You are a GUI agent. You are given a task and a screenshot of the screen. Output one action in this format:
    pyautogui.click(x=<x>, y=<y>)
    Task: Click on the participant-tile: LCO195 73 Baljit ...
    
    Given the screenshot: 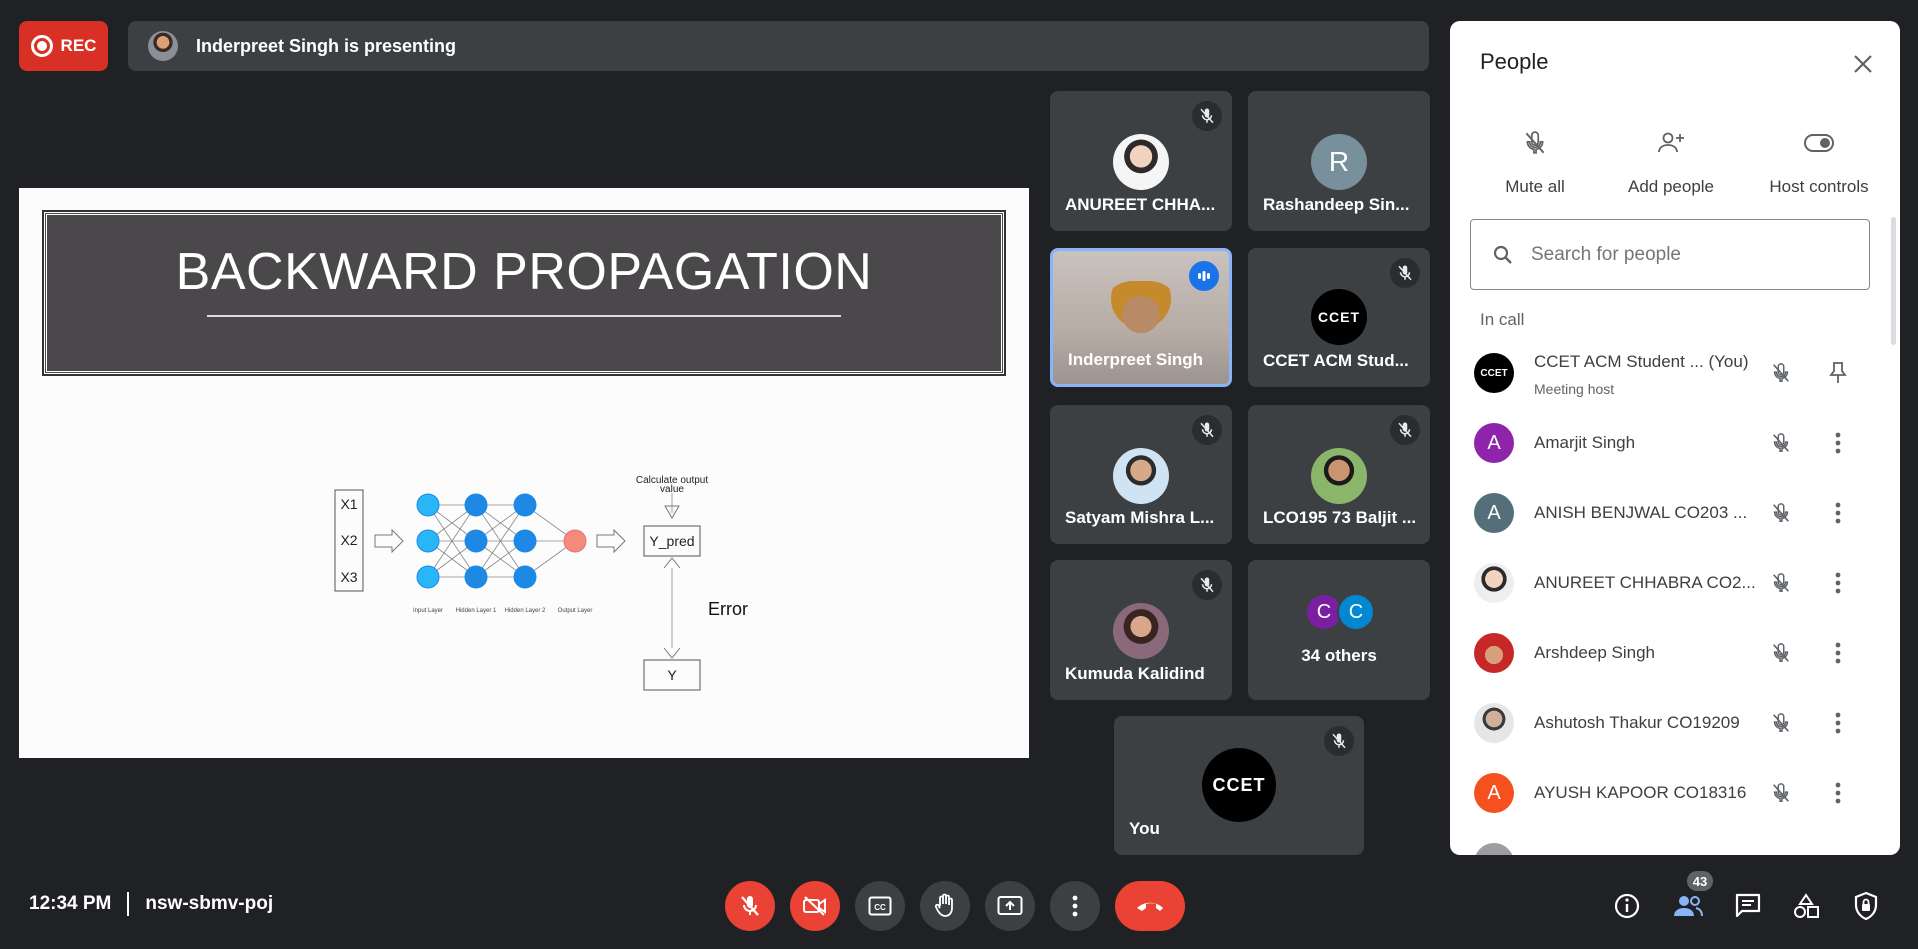 What is the action you would take?
    pyautogui.click(x=1339, y=474)
    